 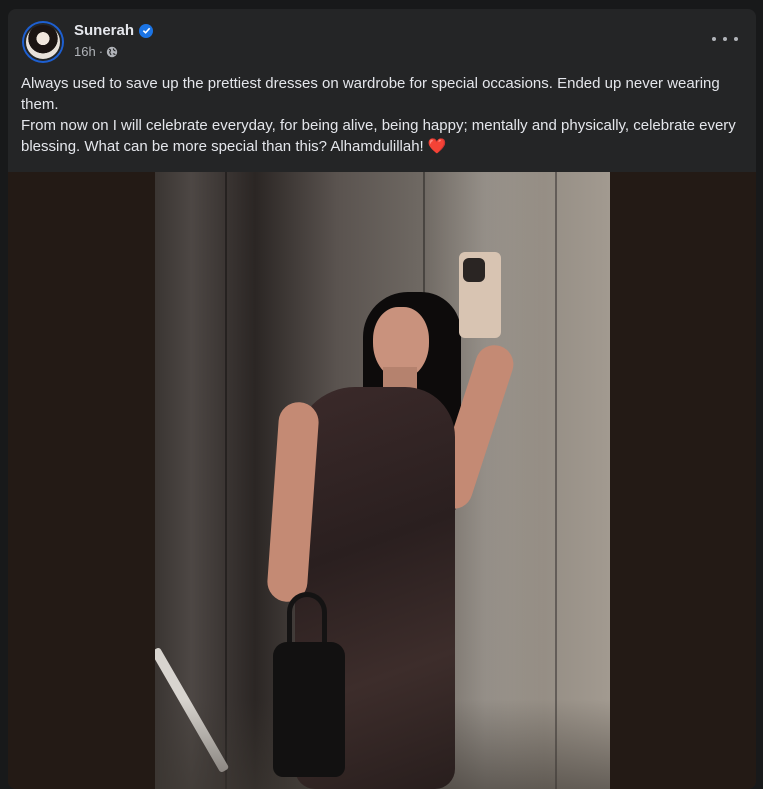 I want to click on post-meta: 16h ·, so click(x=96, y=51).